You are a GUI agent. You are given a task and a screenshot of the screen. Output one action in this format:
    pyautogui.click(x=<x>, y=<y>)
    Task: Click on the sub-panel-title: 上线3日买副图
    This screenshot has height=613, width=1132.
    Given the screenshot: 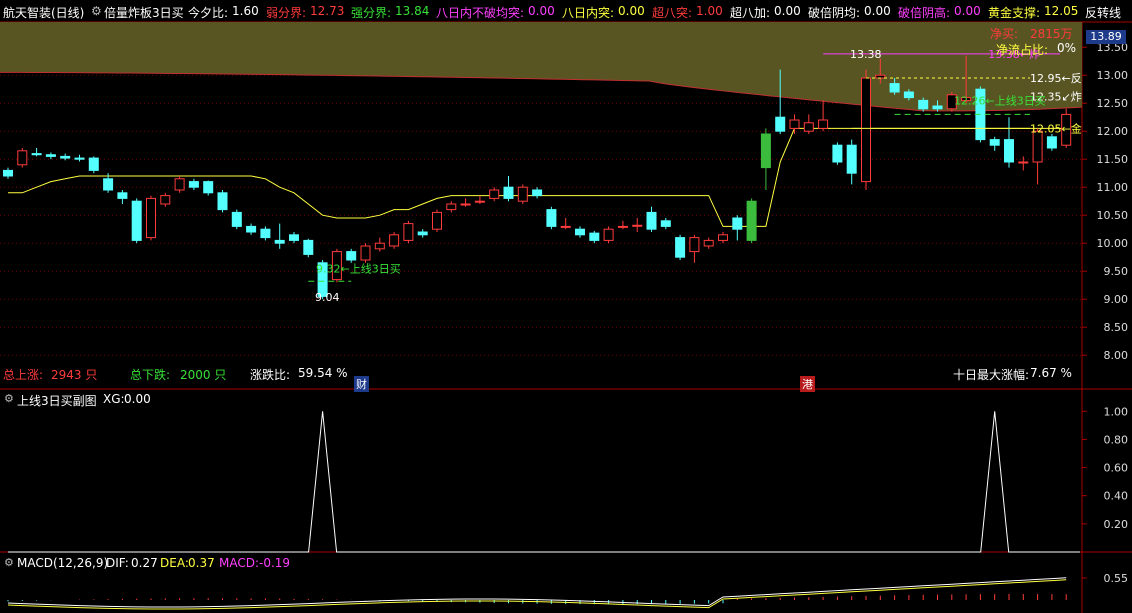 What is the action you would take?
    pyautogui.click(x=57, y=400)
    